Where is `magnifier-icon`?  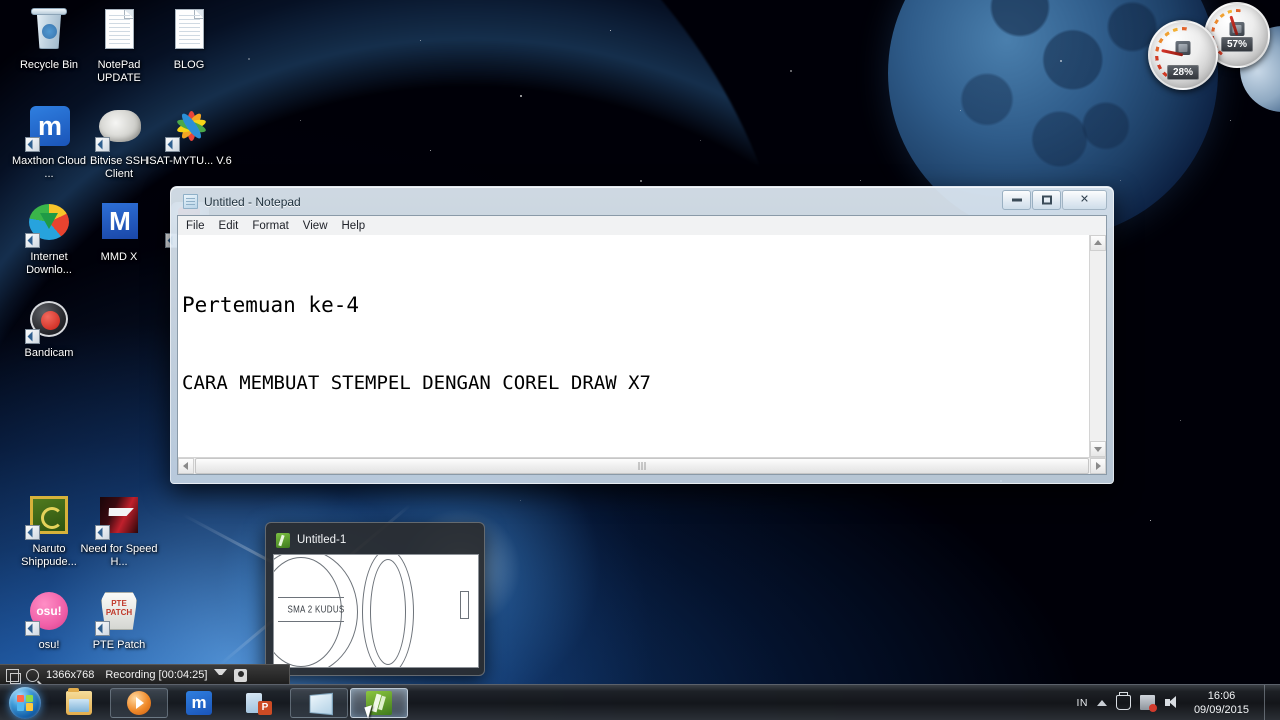
magnifier-icon is located at coordinates (32, 675).